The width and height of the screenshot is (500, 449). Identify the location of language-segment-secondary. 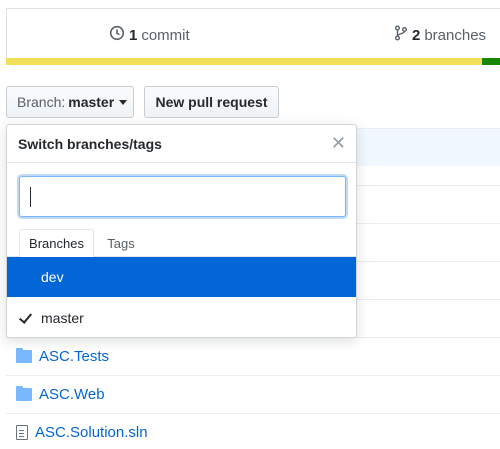
(491, 61).